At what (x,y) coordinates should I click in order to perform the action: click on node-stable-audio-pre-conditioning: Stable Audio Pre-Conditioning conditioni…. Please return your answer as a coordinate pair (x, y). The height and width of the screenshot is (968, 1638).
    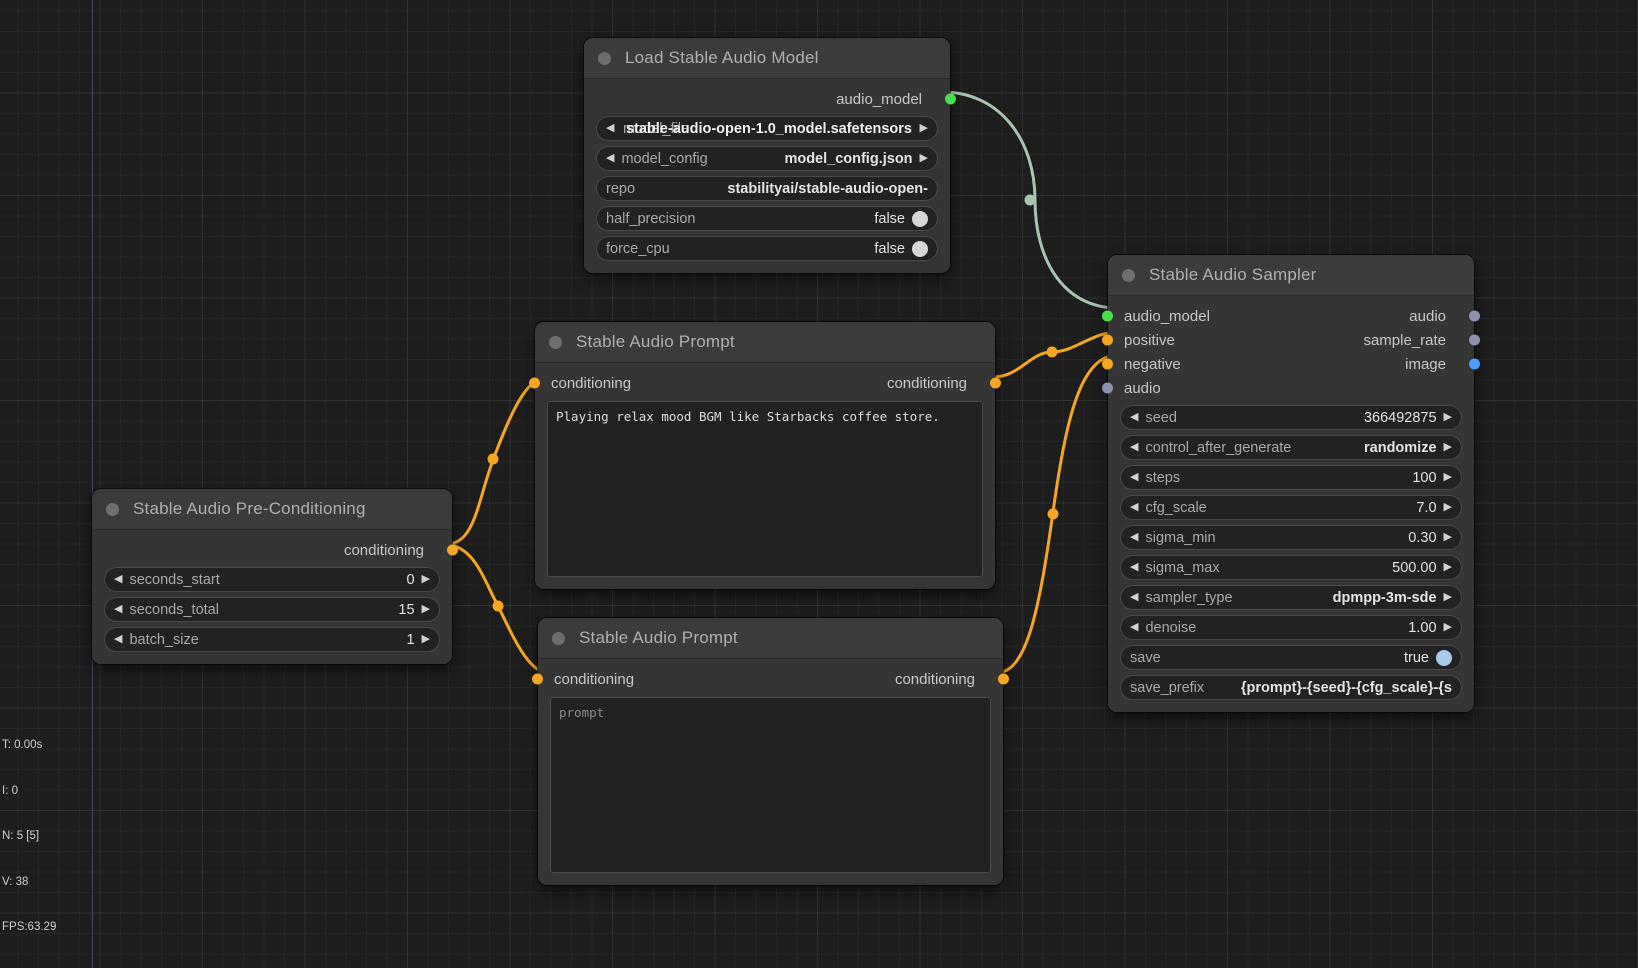
    Looking at the image, I should click on (275, 576).